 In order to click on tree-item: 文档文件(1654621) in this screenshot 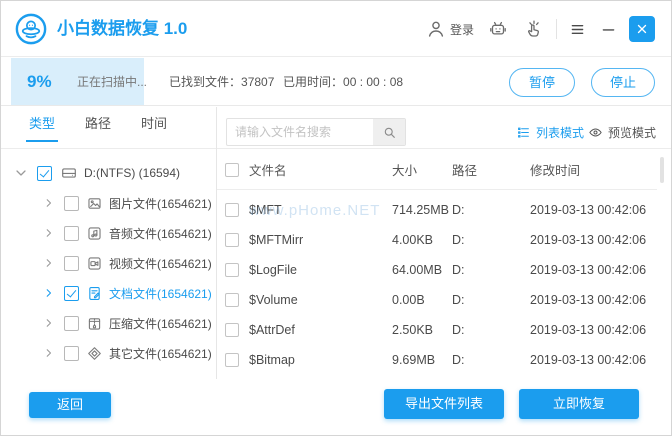, I will do `click(108, 293)`.